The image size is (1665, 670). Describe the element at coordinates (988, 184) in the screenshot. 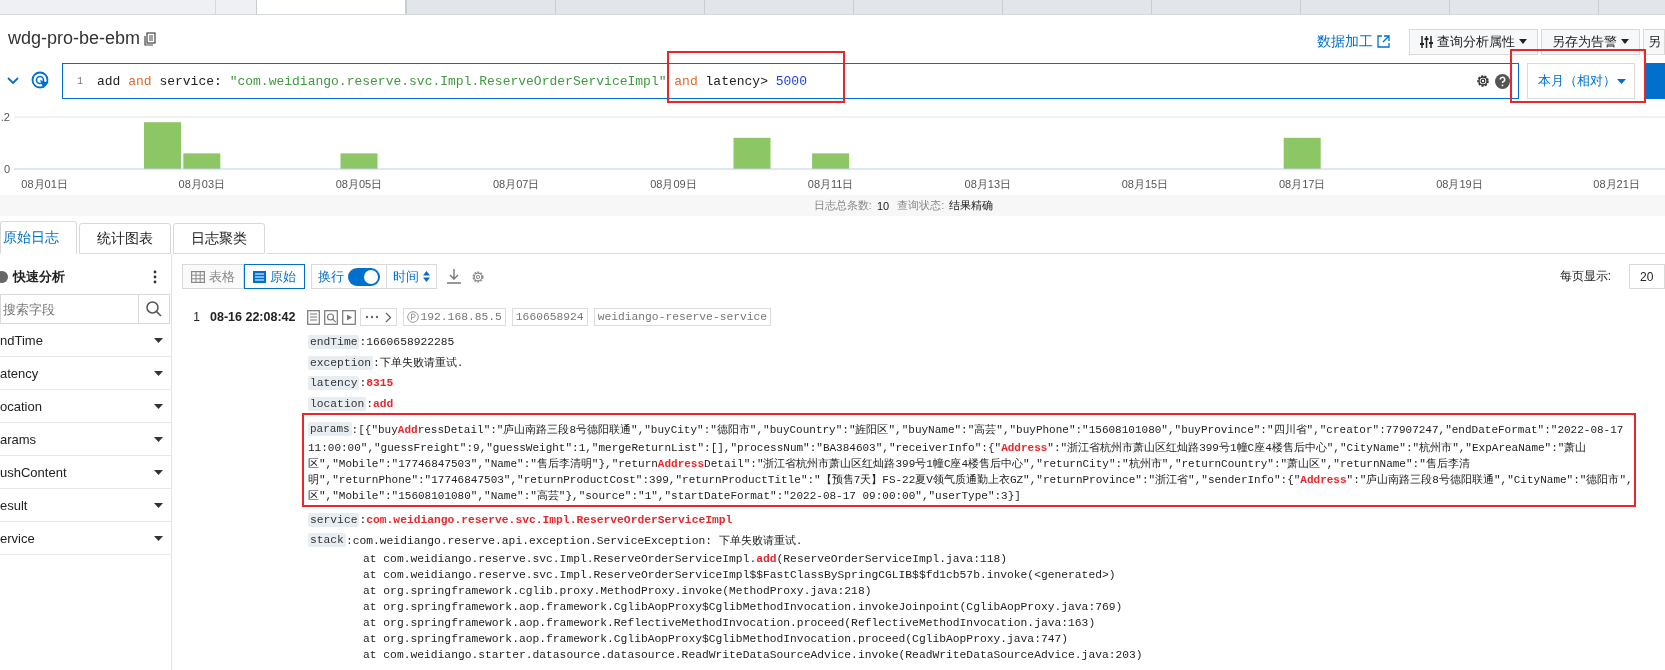

I see `axis-label: 08月13日` at that location.